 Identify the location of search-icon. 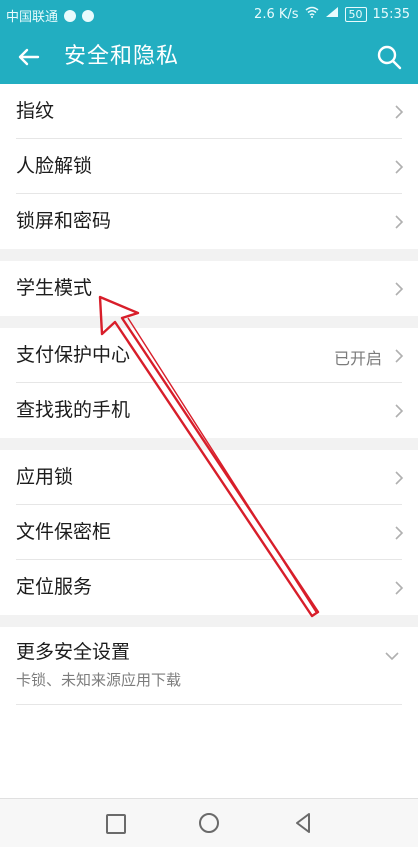
(389, 57).